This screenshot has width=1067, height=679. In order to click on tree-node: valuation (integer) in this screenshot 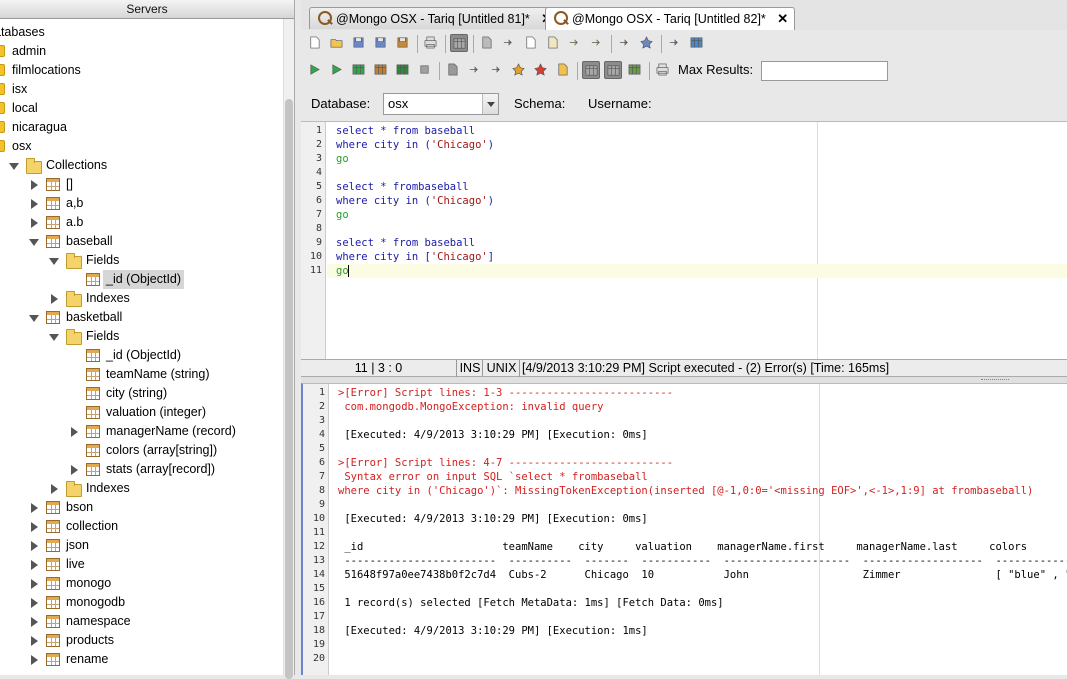, I will do `click(140, 412)`.